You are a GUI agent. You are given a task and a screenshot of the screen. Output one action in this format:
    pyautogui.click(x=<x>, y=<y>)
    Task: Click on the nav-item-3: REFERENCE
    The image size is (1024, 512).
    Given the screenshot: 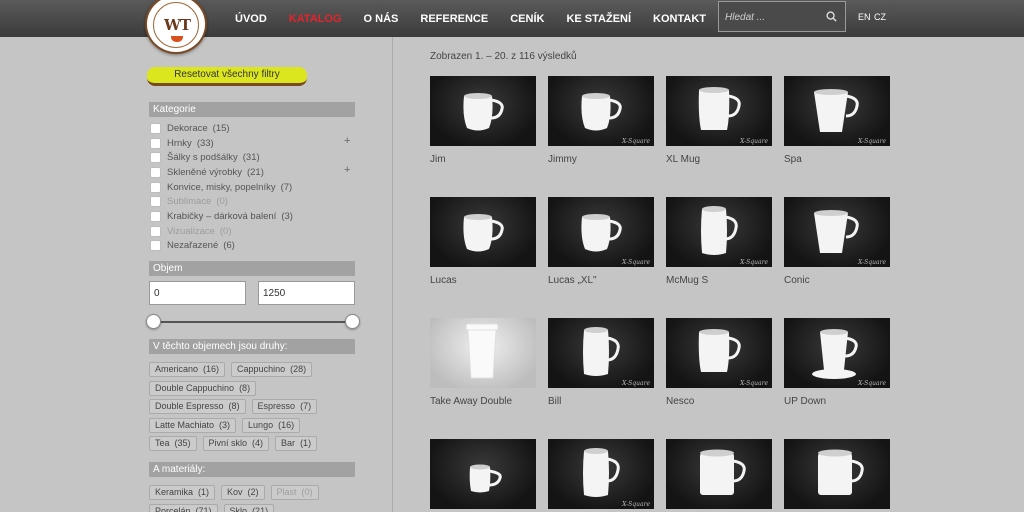 What is the action you would take?
    pyautogui.click(x=454, y=19)
    